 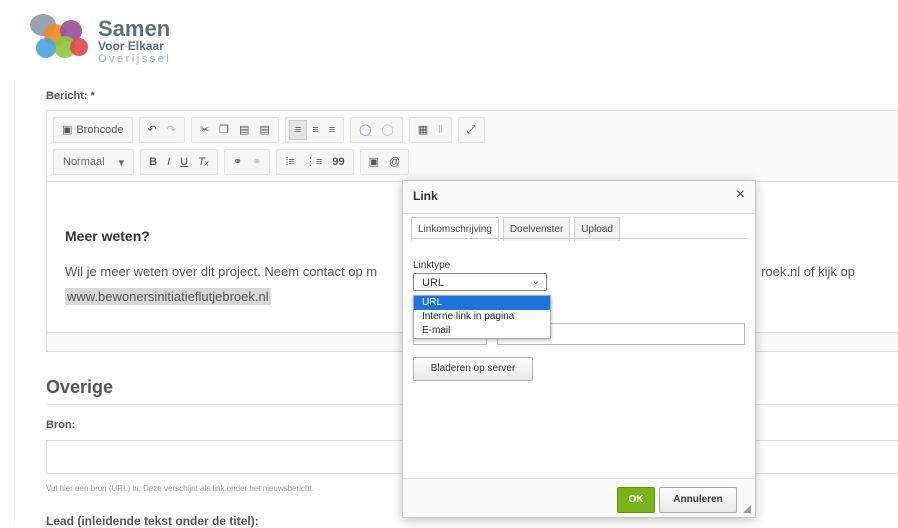 I want to click on linktype-option-email: E-mail, so click(x=482, y=331).